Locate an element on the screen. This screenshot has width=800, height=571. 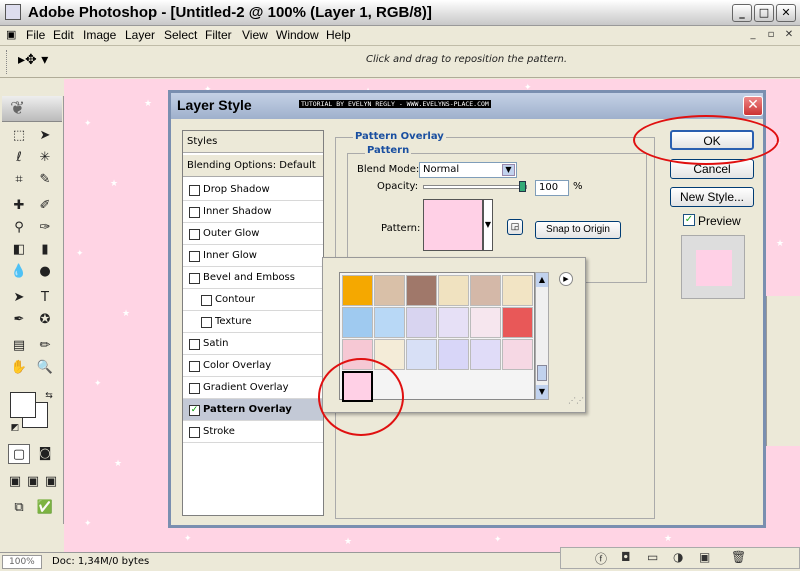
new-group-icon: ▭ is located at coordinates (652, 557).